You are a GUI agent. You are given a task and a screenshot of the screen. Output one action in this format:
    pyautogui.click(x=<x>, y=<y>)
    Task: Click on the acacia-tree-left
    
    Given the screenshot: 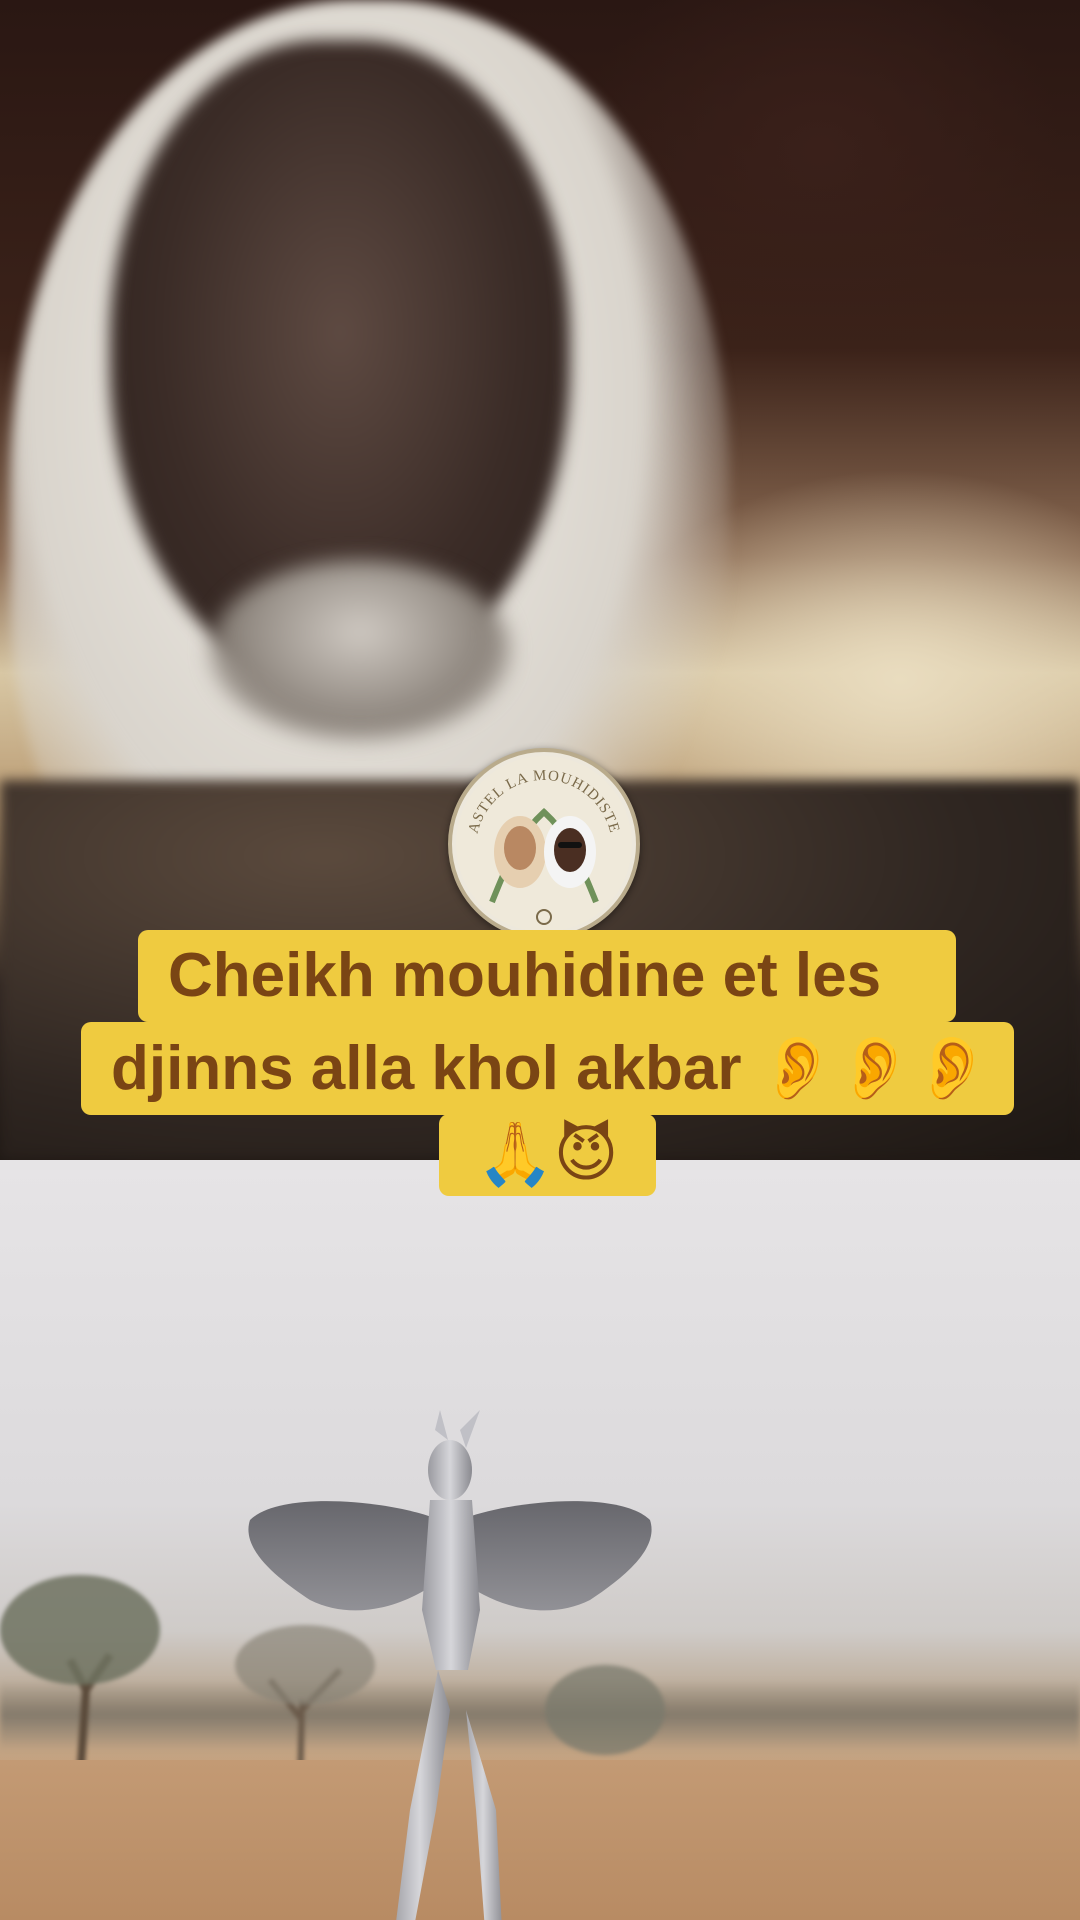 What is the action you would take?
    pyautogui.click(x=80, y=1677)
    